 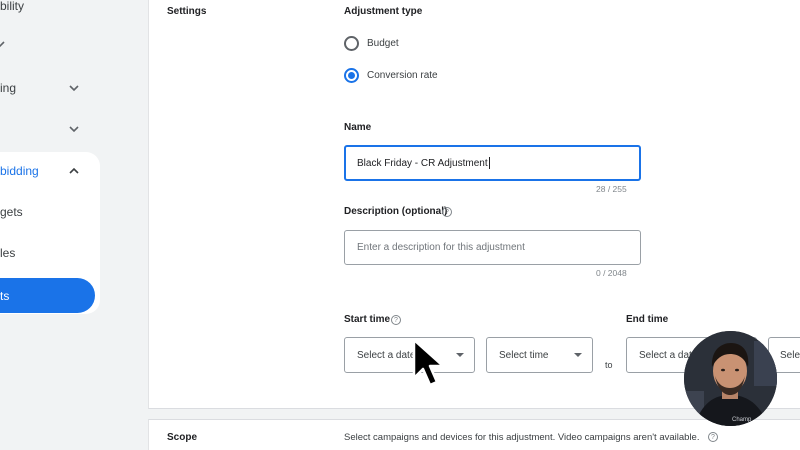 What do you see at coordinates (351, 75) in the screenshot?
I see `conversion-rate-radio` at bounding box center [351, 75].